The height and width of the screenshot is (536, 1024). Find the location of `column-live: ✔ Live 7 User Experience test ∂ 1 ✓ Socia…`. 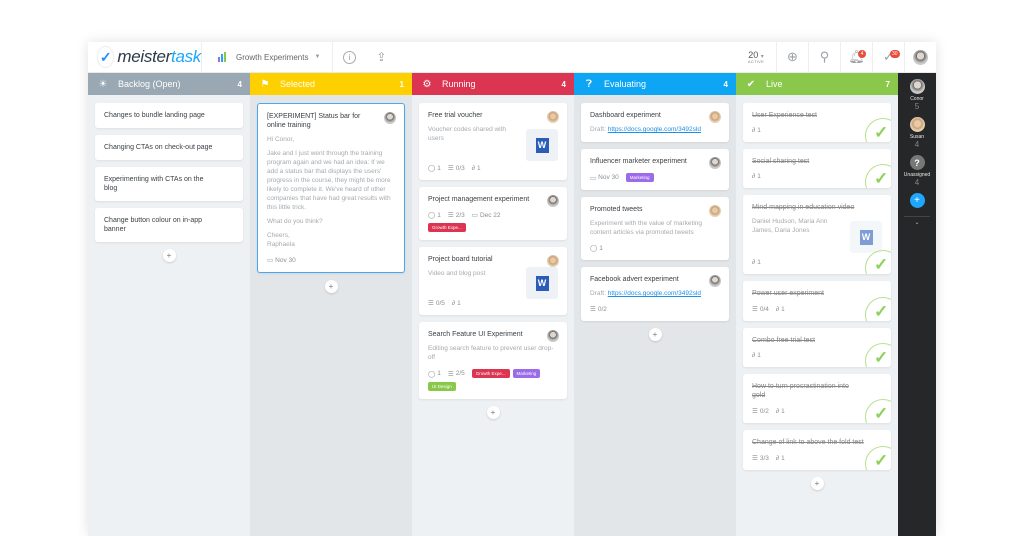

column-live: ✔ Live 7 User Experience test ∂ 1 ✓ Socia… is located at coordinates (817, 304).